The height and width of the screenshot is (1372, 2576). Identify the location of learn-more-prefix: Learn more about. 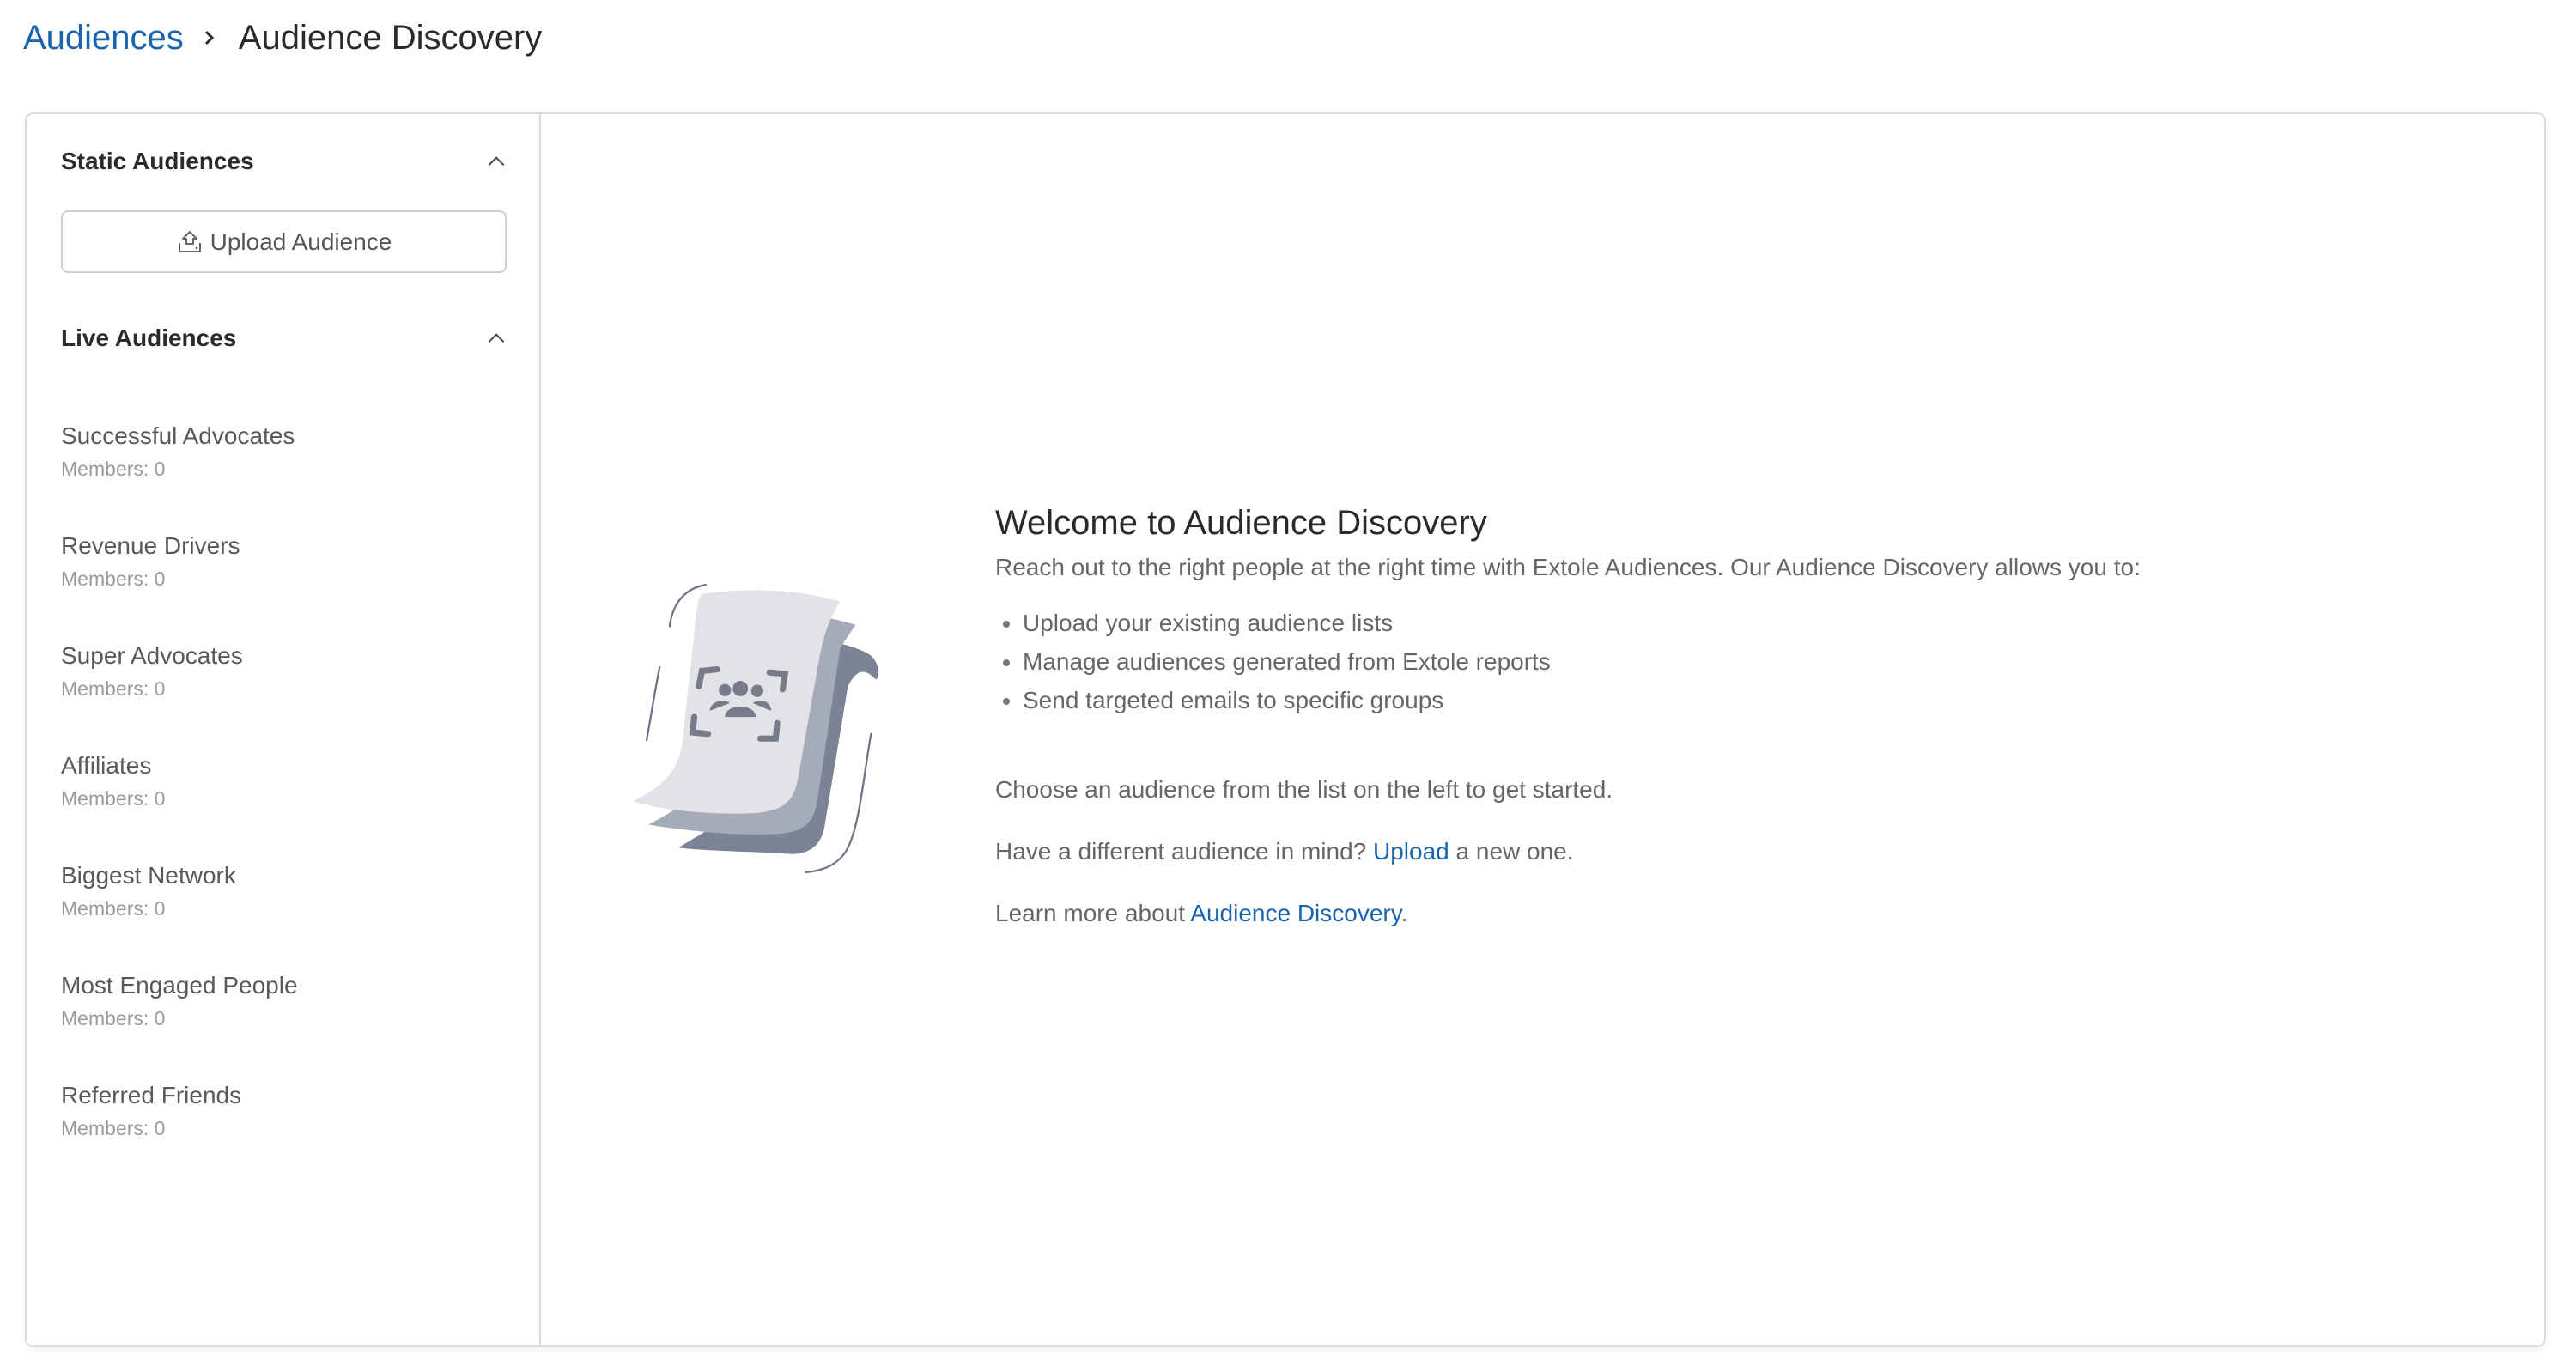
(1093, 913).